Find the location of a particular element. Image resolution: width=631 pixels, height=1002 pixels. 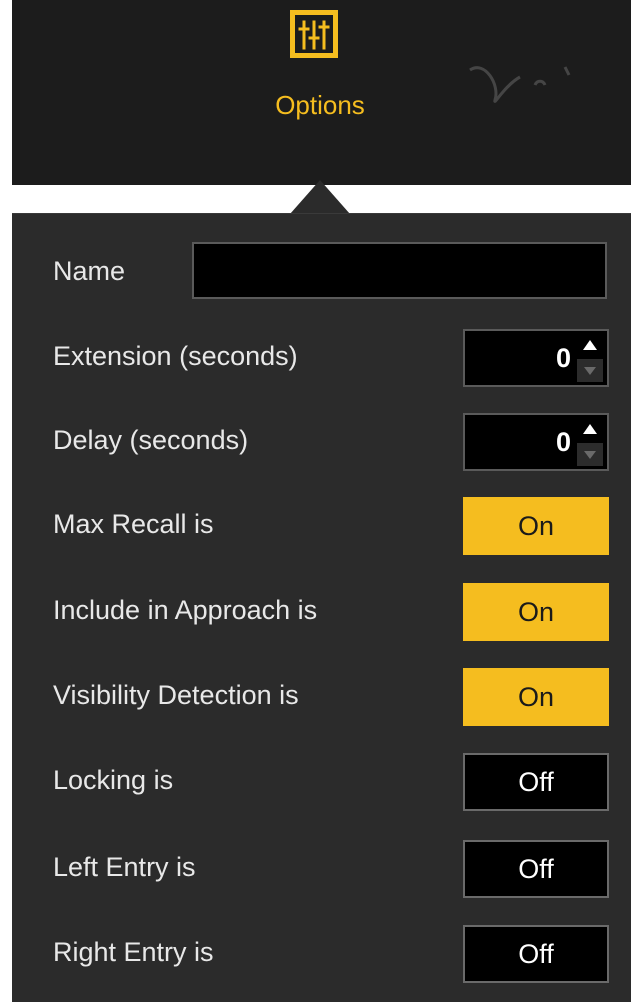

name-label: Name is located at coordinates (89, 271).